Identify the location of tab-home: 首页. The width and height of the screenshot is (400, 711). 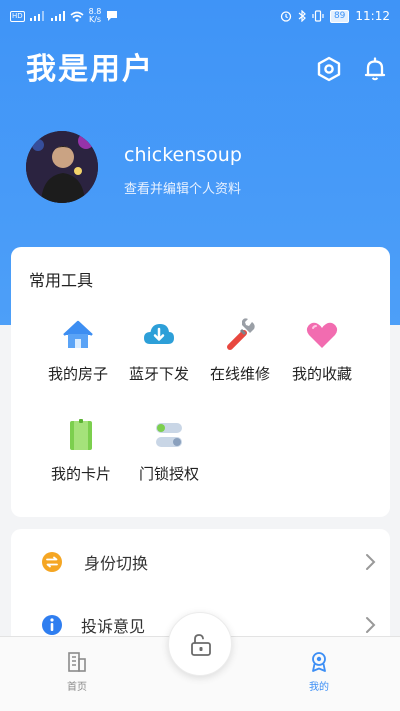
(77, 672).